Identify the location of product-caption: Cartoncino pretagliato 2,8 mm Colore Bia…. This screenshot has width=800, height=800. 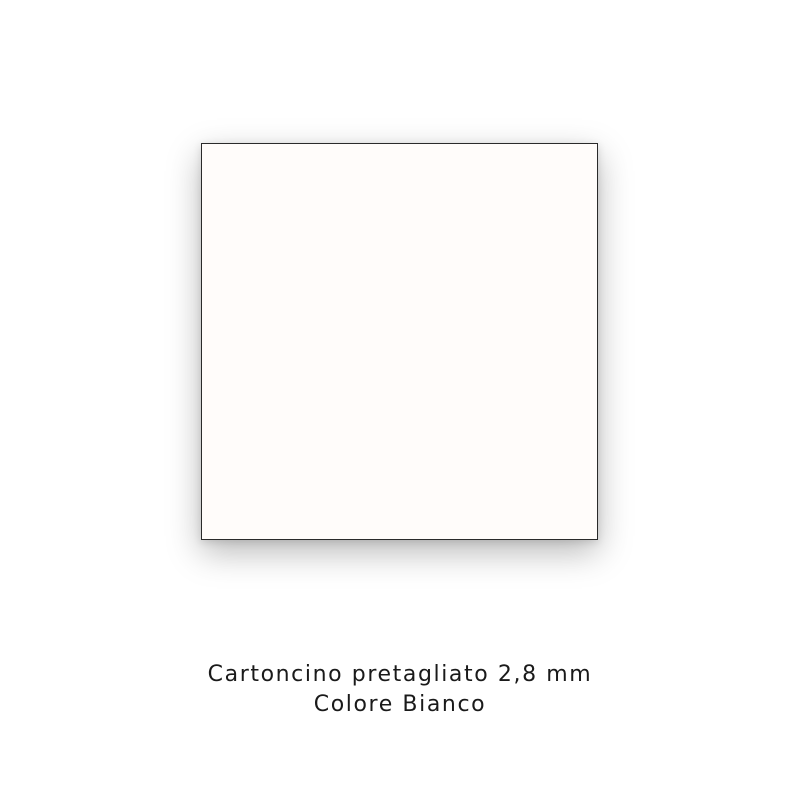
(400, 690).